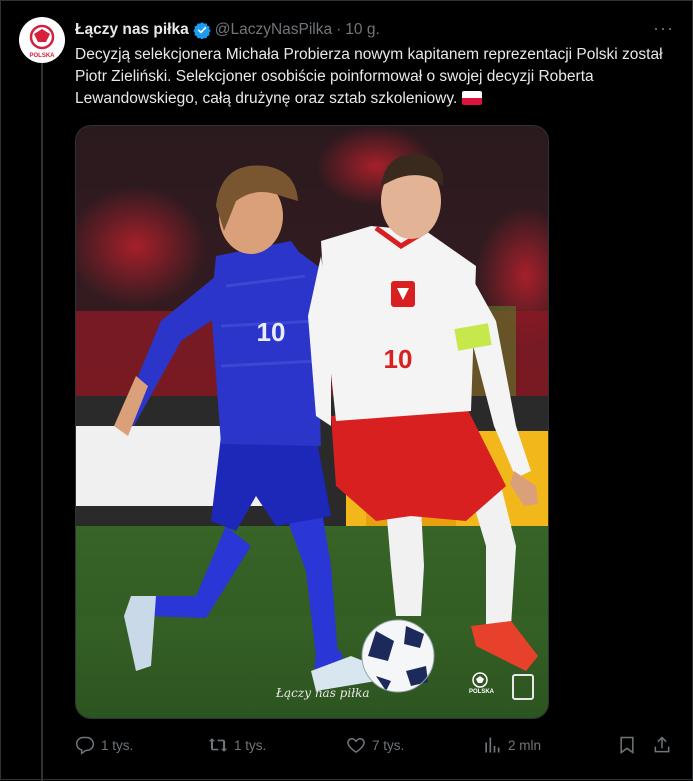 The image size is (693, 781). I want to click on avatar: POLSKA, so click(42, 40).